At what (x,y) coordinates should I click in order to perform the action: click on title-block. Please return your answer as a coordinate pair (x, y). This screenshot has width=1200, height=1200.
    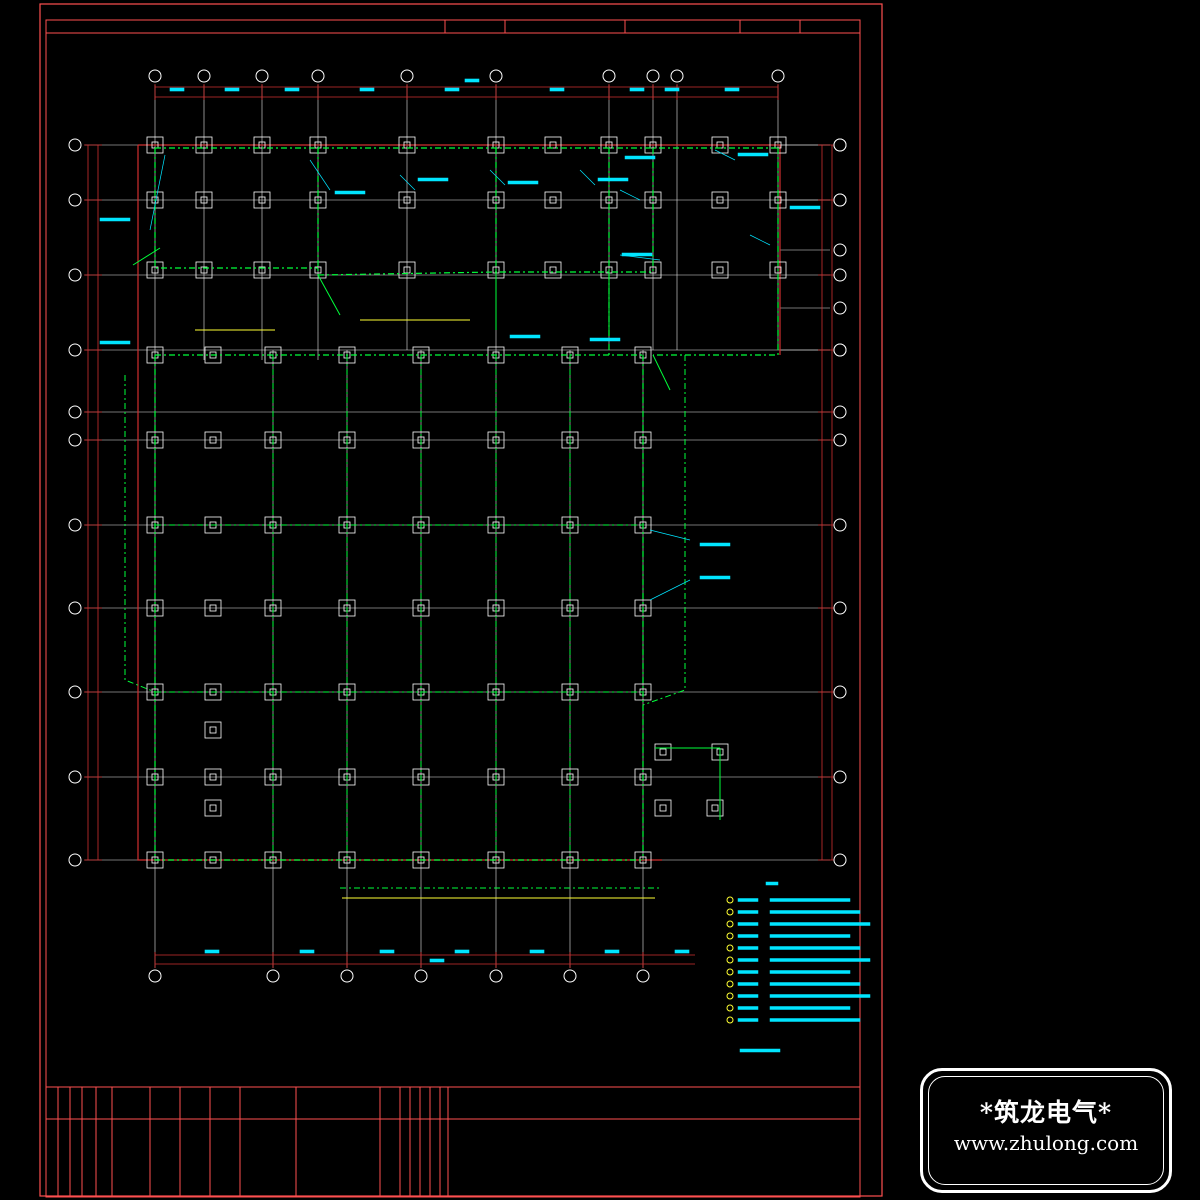
    Looking at the image, I should click on (453, 1142).